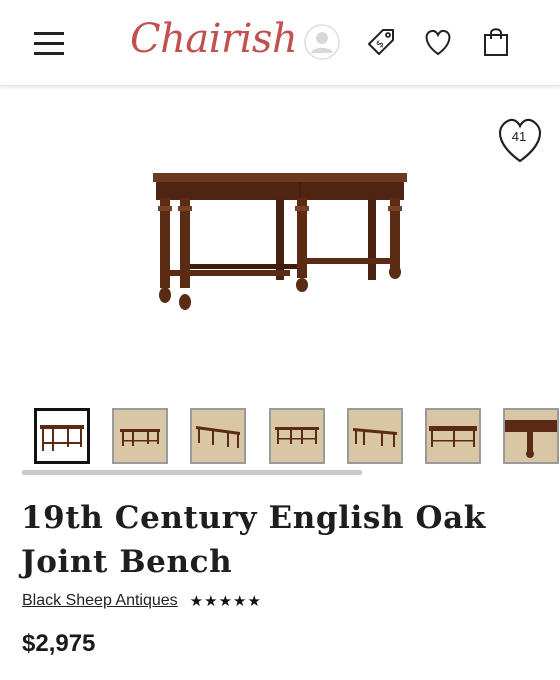 The width and height of the screenshot is (560, 680). I want to click on seller-link: Black Sheep Antiques, so click(100, 601).